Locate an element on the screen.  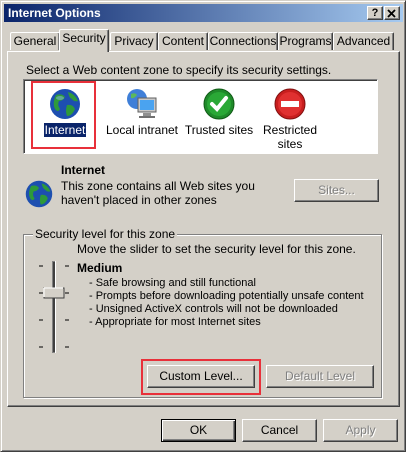
apply-button-label: Apply is located at coordinates (360, 430).